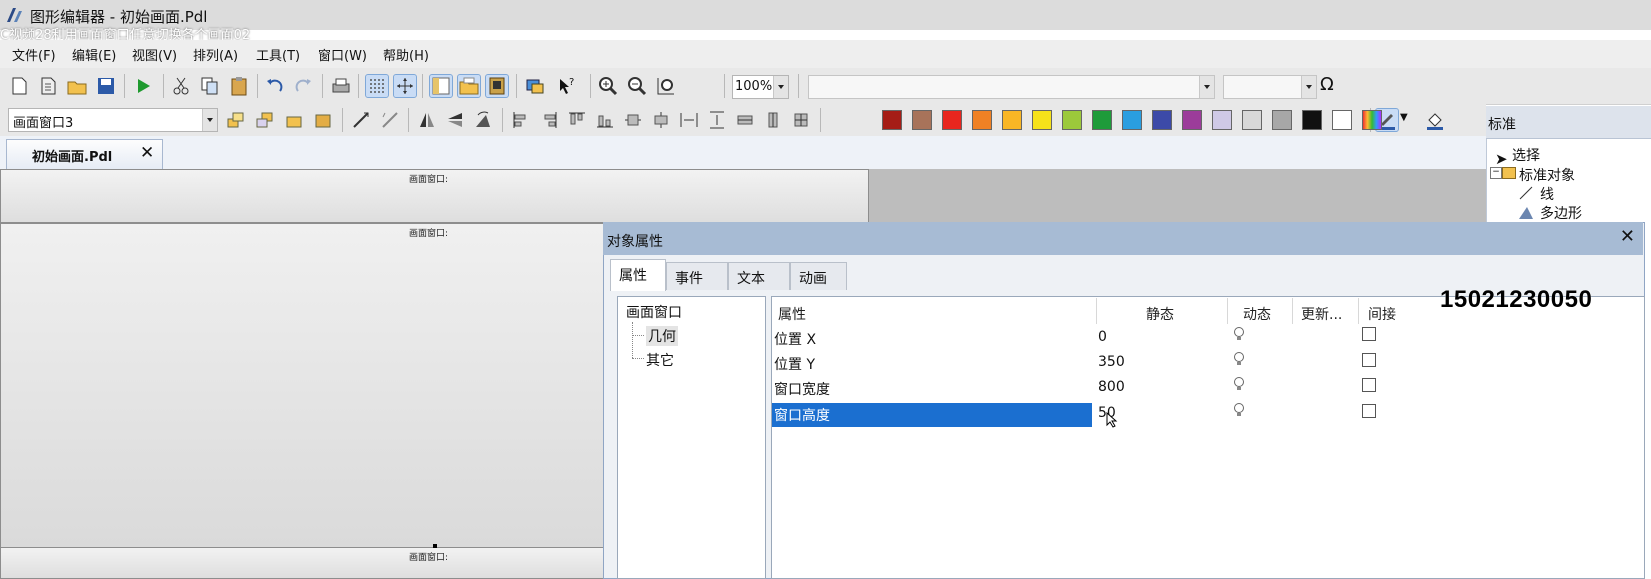  What do you see at coordinates (697, 276) in the screenshot?
I see `tab-events: 事件` at bounding box center [697, 276].